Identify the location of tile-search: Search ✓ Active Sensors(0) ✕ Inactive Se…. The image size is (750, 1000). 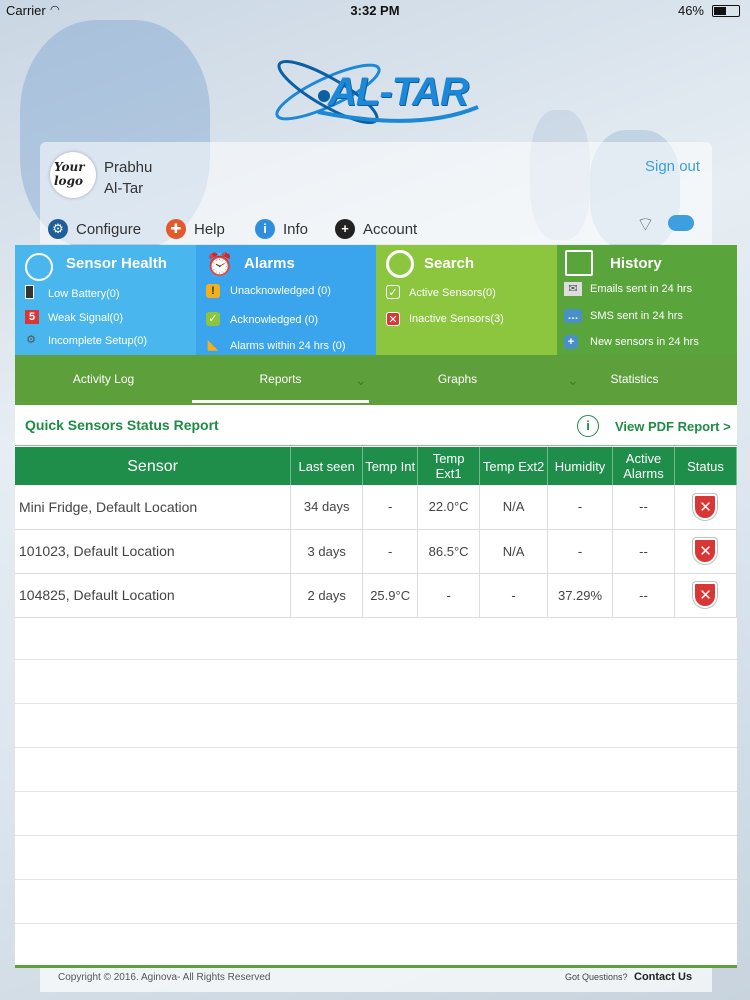
(466, 300).